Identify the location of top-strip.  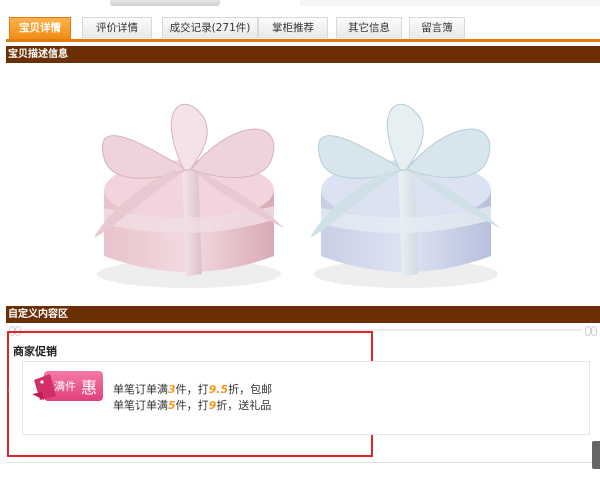
(300, 6).